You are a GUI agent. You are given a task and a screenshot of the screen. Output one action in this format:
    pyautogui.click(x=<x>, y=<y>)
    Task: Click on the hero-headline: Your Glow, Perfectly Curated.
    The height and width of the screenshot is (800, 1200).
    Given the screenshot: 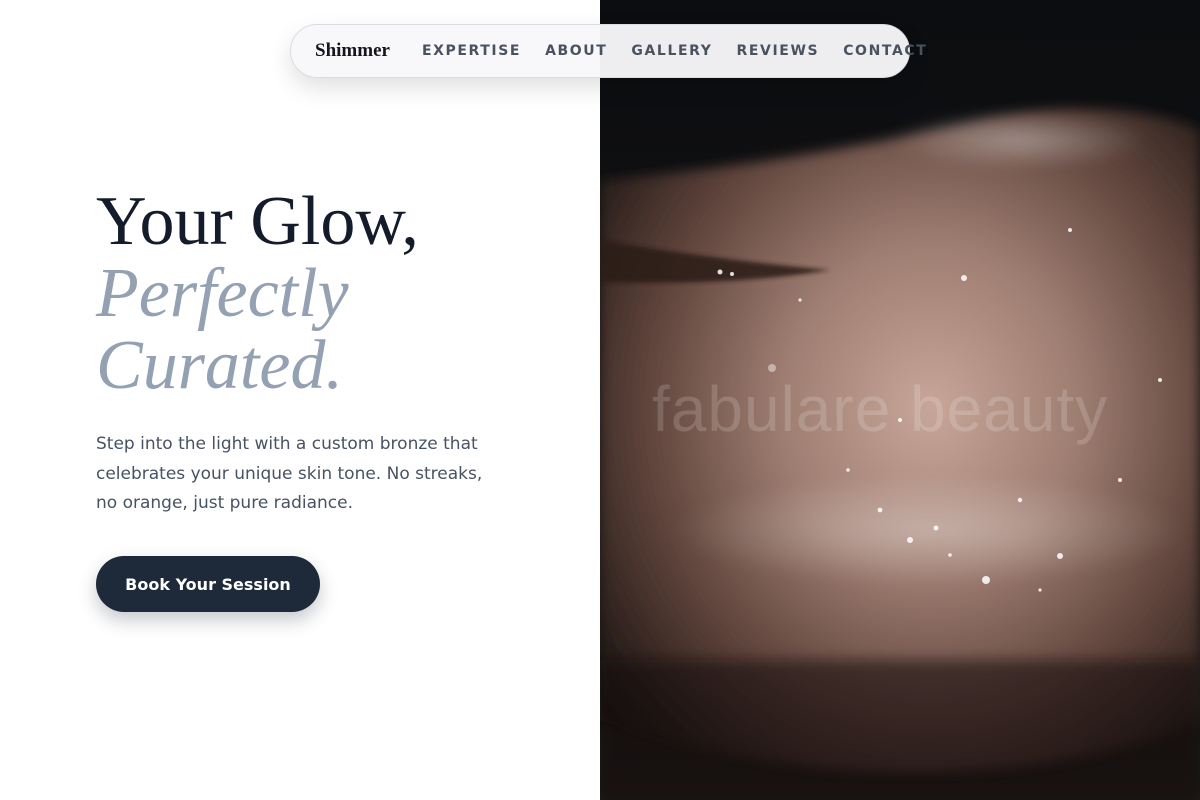 What is the action you would take?
    pyautogui.click(x=257, y=294)
    